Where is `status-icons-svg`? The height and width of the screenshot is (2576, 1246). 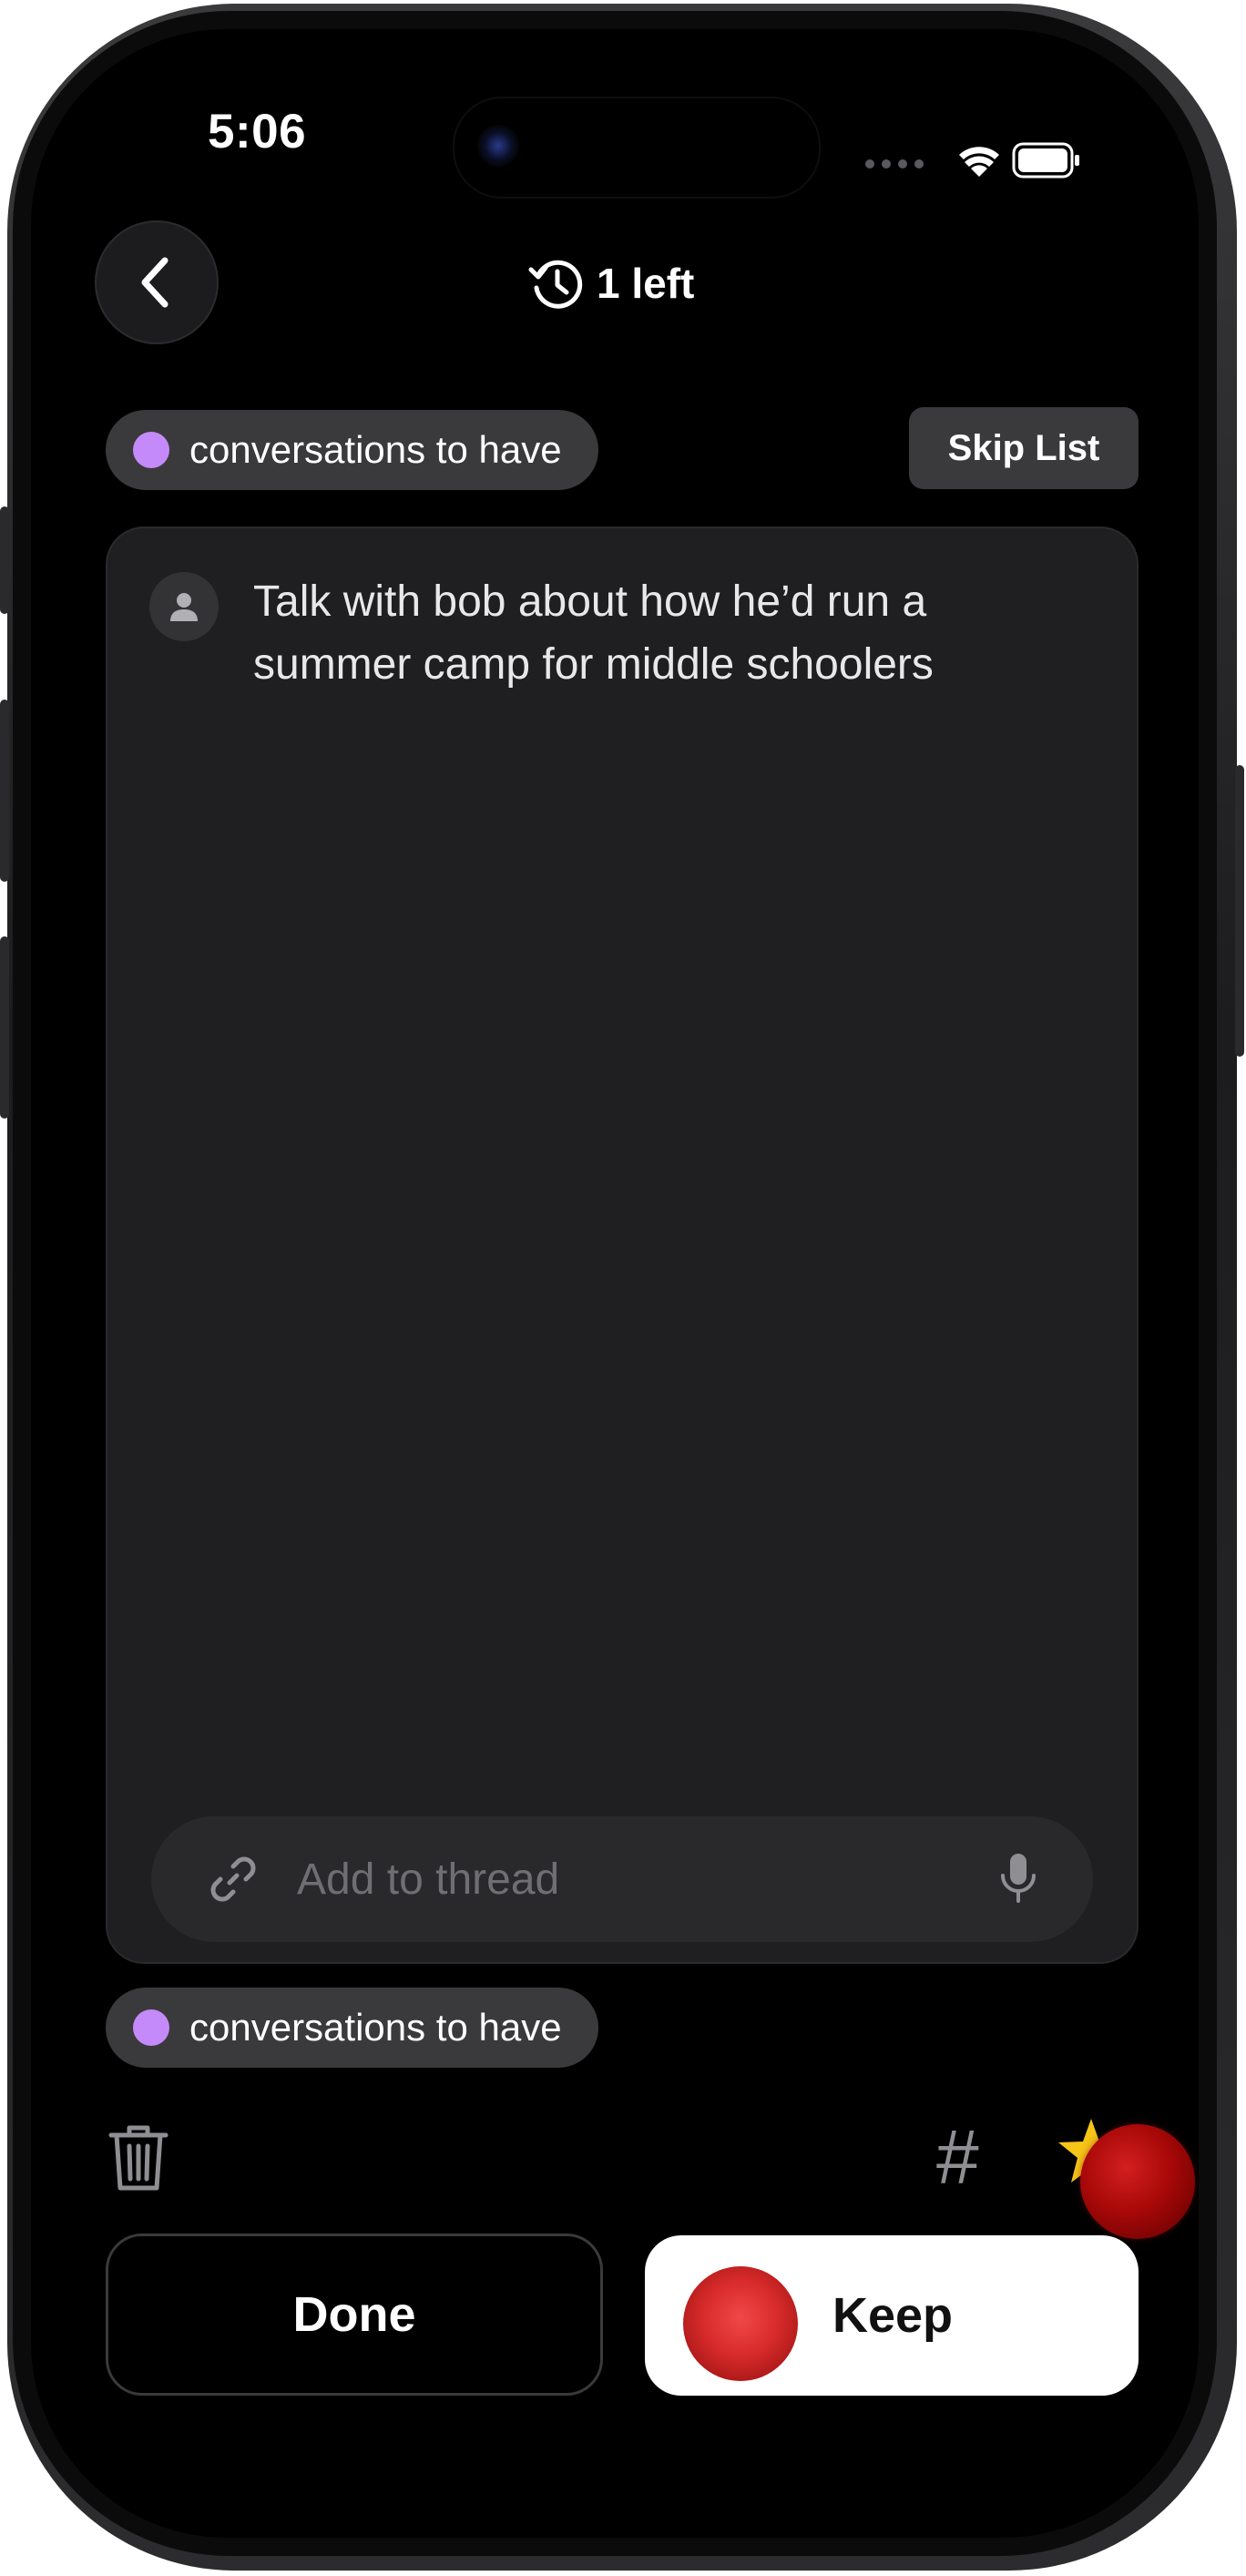
status-icons-svg is located at coordinates (972, 161).